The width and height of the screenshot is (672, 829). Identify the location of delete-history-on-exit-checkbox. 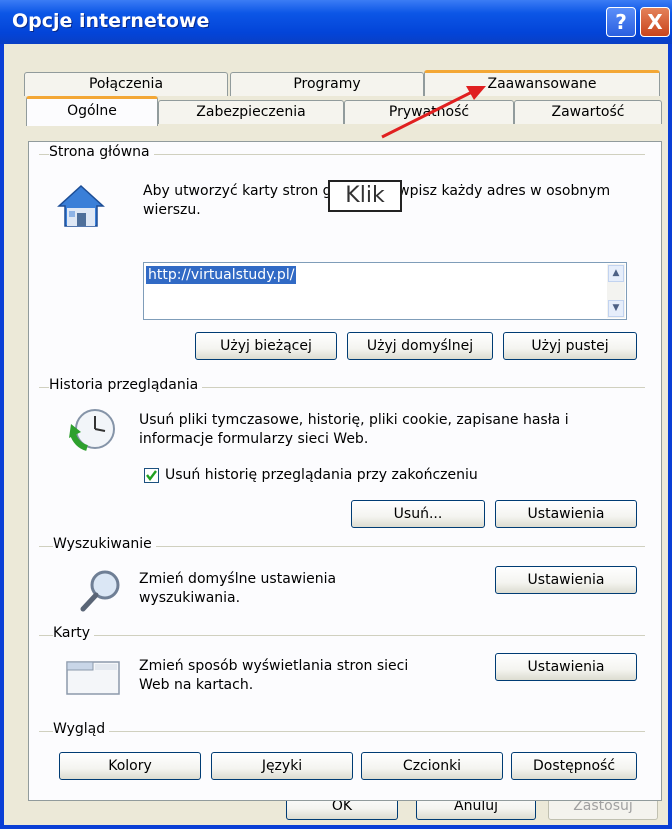
(151, 475).